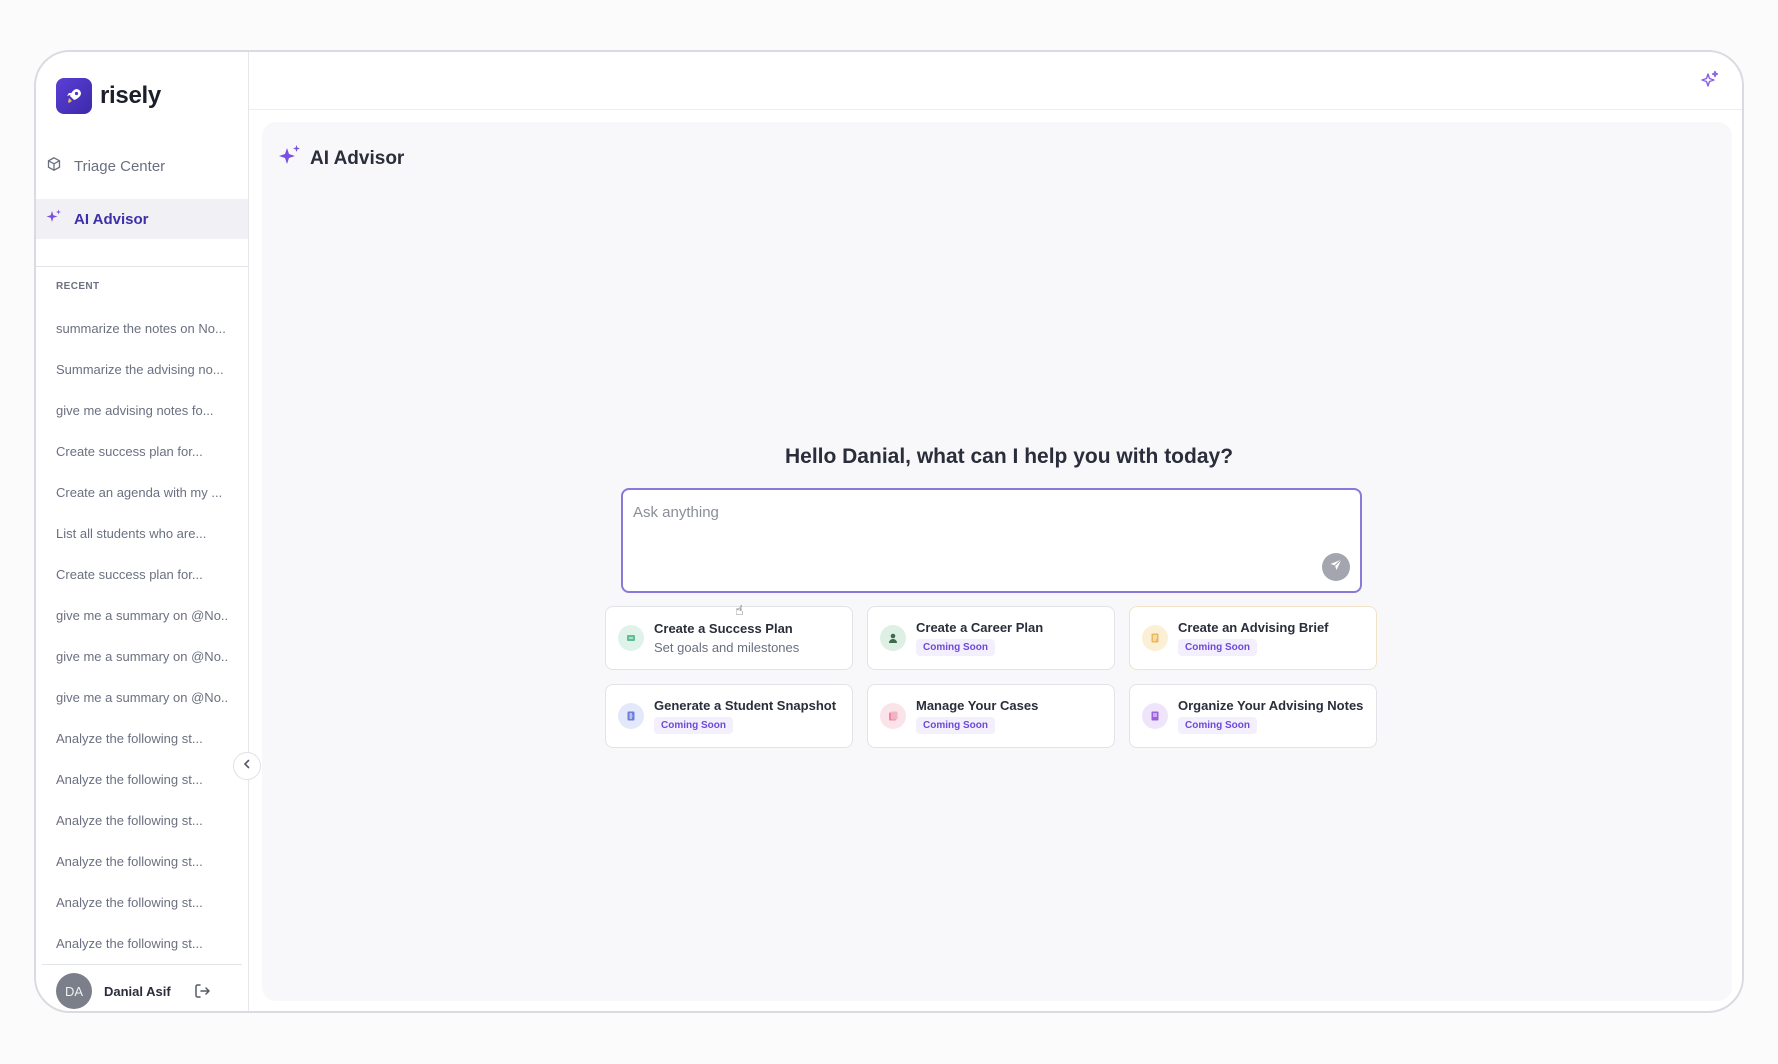 The height and width of the screenshot is (1064, 1778). I want to click on card-title: Create an Advising Brief, so click(1253, 627).